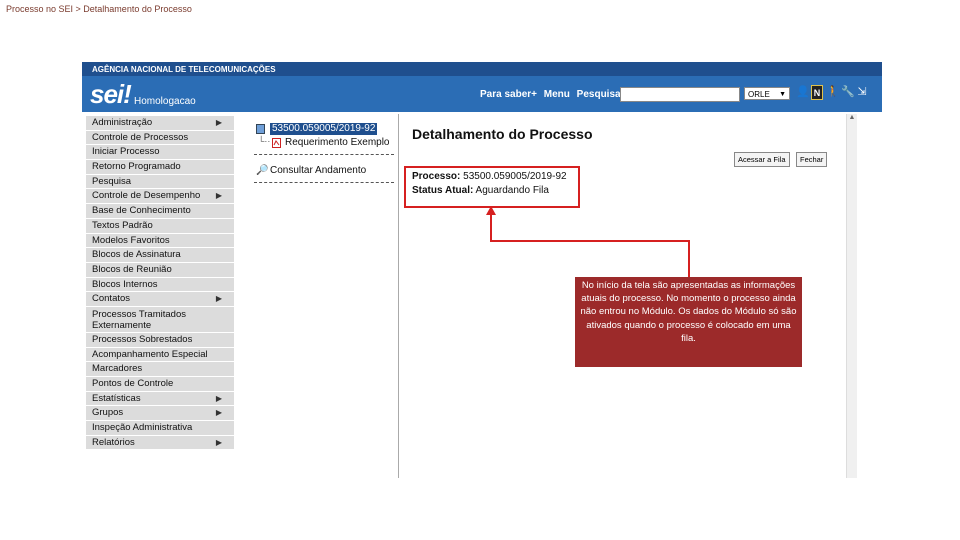  I want to click on menu-item-controle-processos: Controle de Processos, so click(160, 138).